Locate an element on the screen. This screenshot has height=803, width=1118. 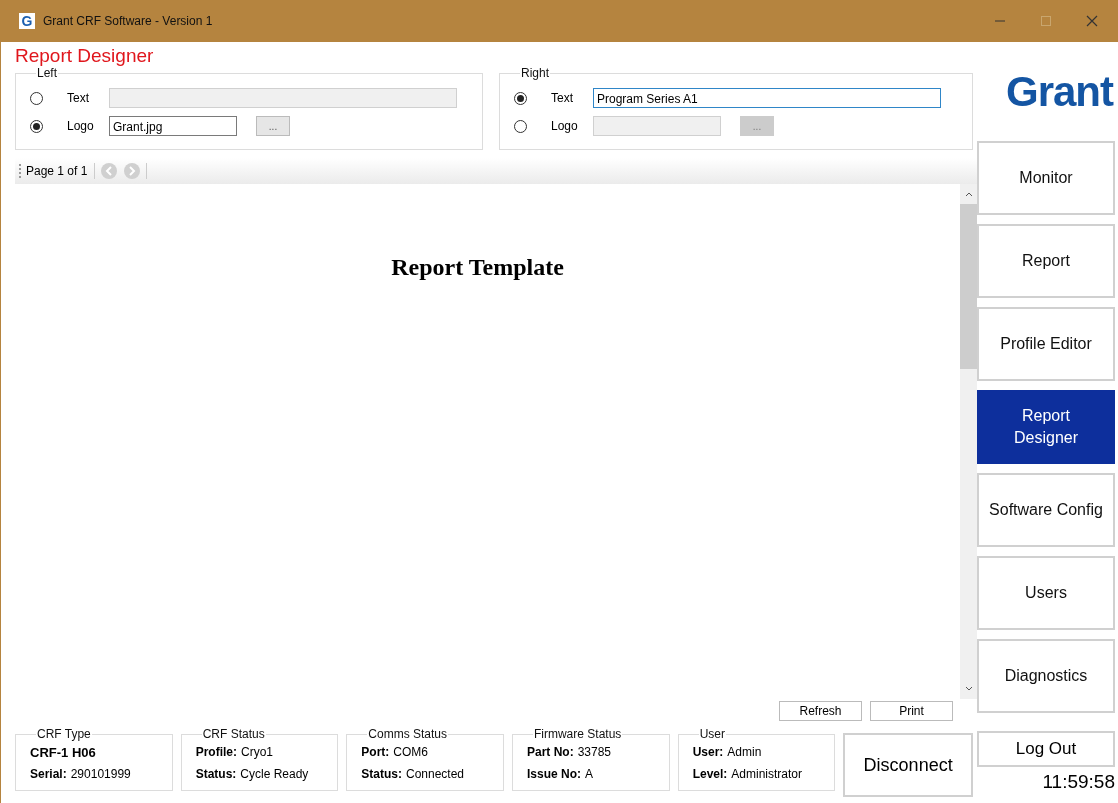
input-field: Program Series A1 is located at coordinates (767, 98).